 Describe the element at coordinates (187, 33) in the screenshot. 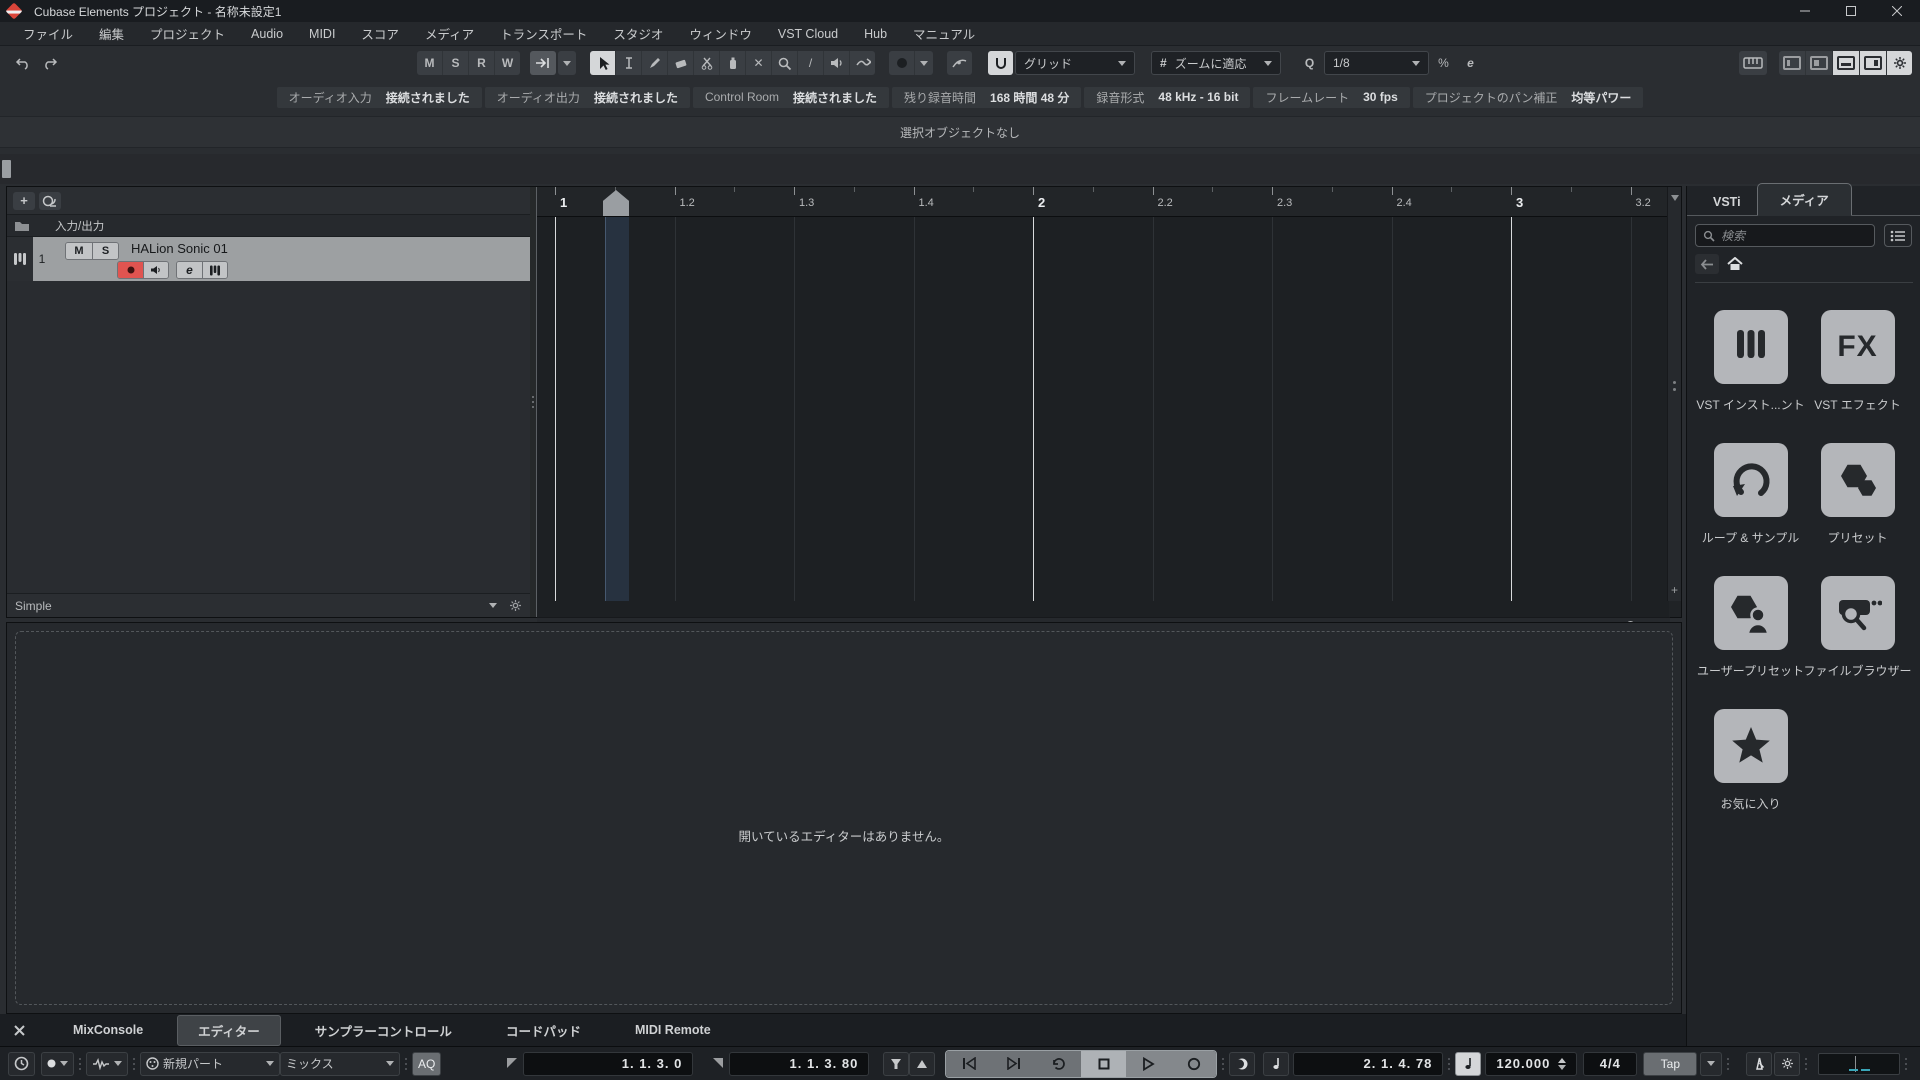

I see `menu-item-プロジェクト: プロジェクト` at that location.